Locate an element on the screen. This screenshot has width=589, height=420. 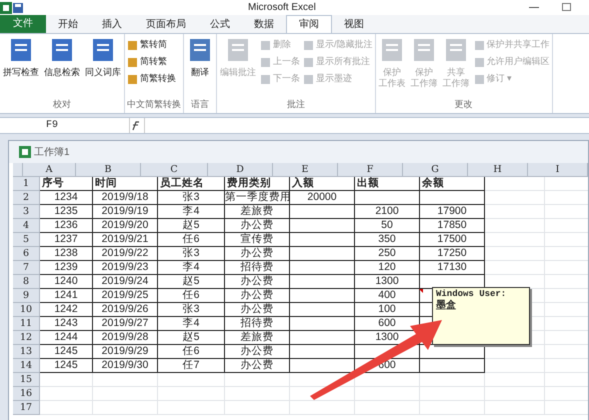
column-header: D is located at coordinates (240, 170).